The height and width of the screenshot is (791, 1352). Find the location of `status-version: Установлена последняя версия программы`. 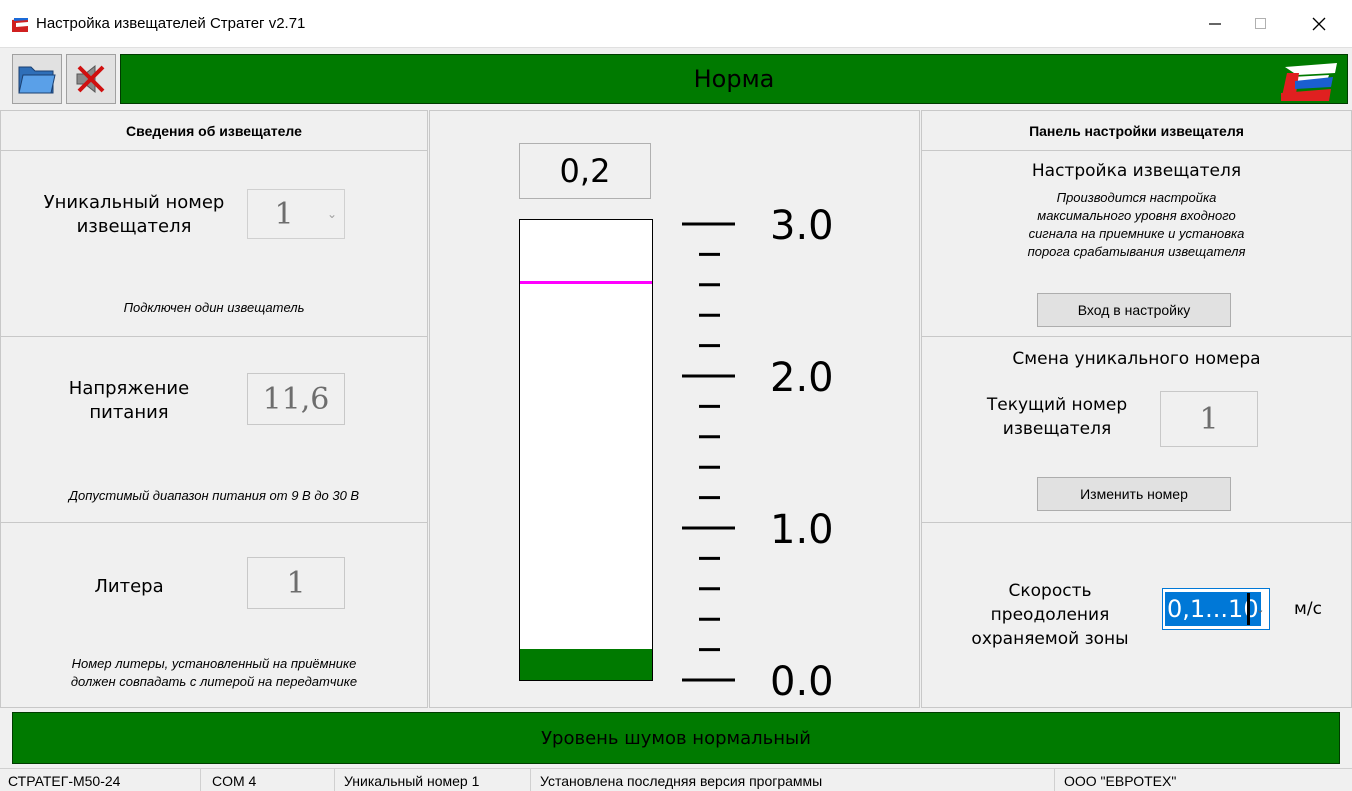

status-version: Установлена последняя версия программы is located at coordinates (681, 781).